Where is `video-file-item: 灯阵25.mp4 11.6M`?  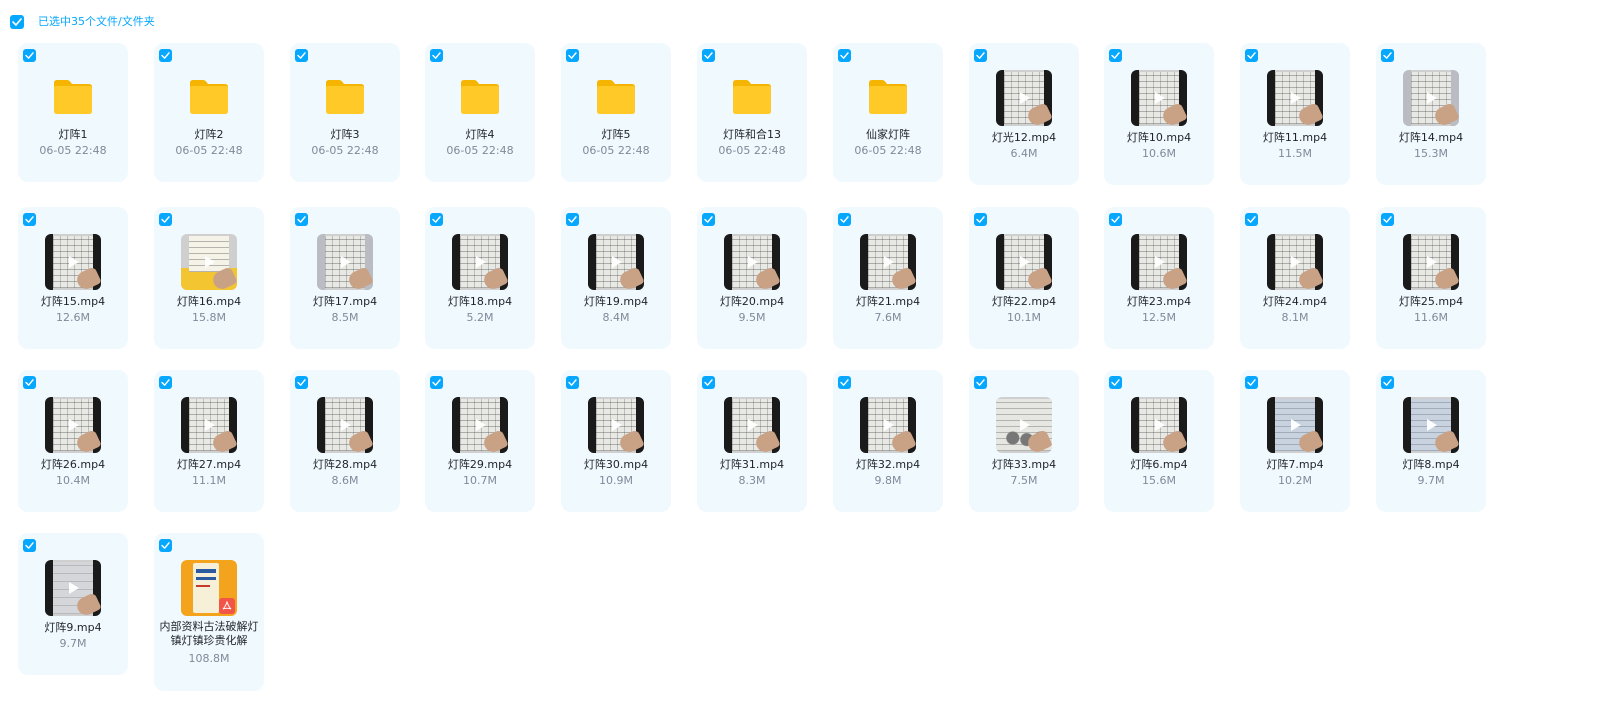
video-file-item: 灯阵25.mp4 11.6M is located at coordinates (1431, 278).